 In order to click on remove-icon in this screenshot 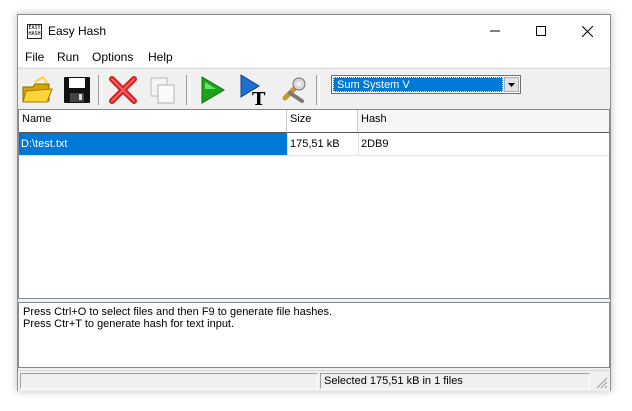, I will do `click(123, 90)`.